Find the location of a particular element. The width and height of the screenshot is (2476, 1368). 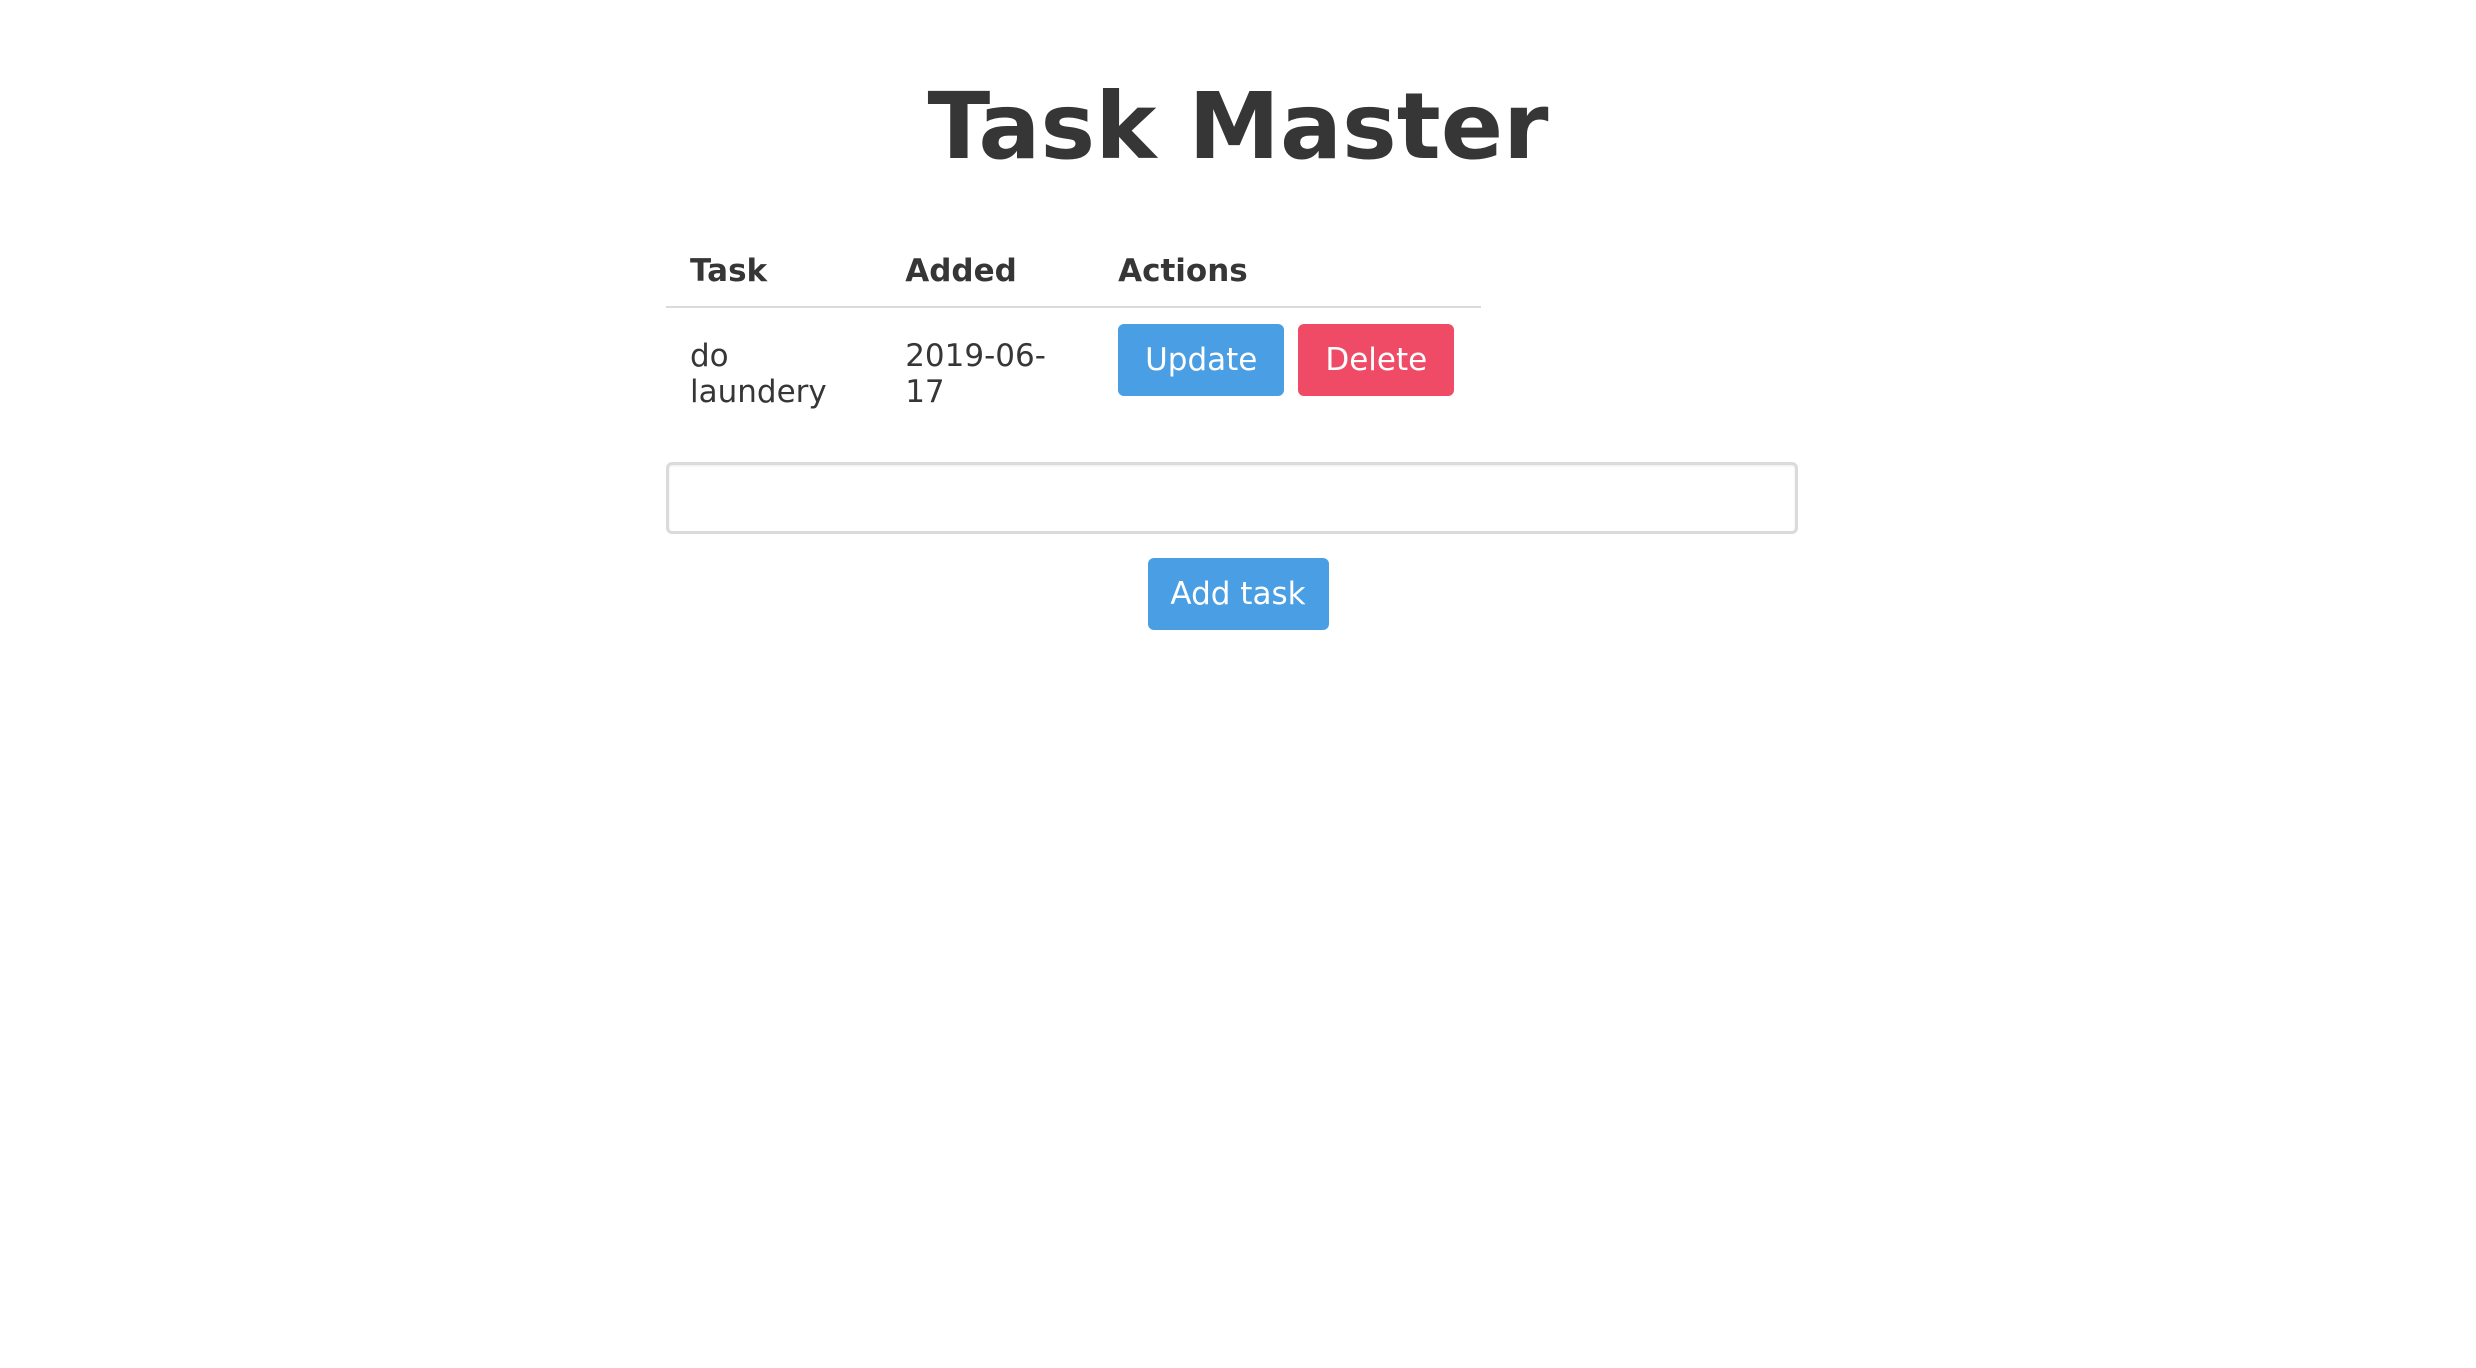

add-task-container: Add task is located at coordinates (1238, 594).